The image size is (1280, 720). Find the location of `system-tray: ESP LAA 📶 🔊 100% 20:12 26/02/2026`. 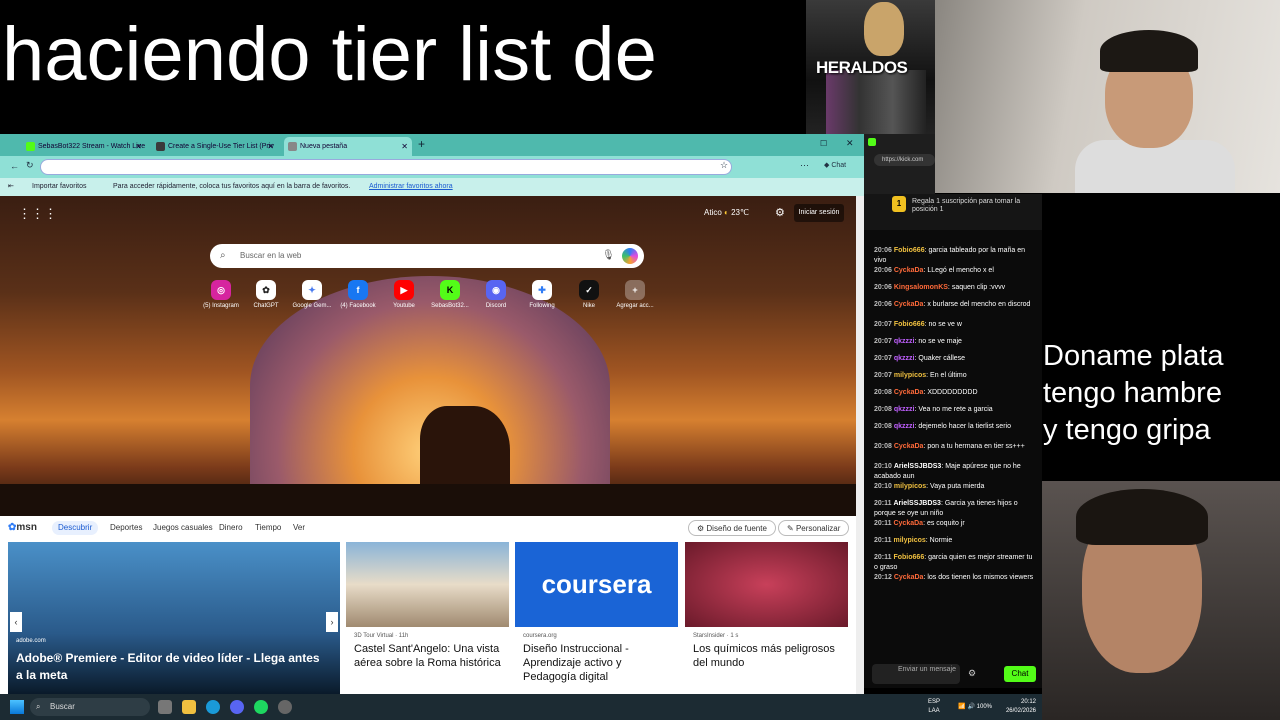

system-tray: ESP LAA 📶 🔊 100% 20:12 26/02/2026 is located at coordinates (982, 706).